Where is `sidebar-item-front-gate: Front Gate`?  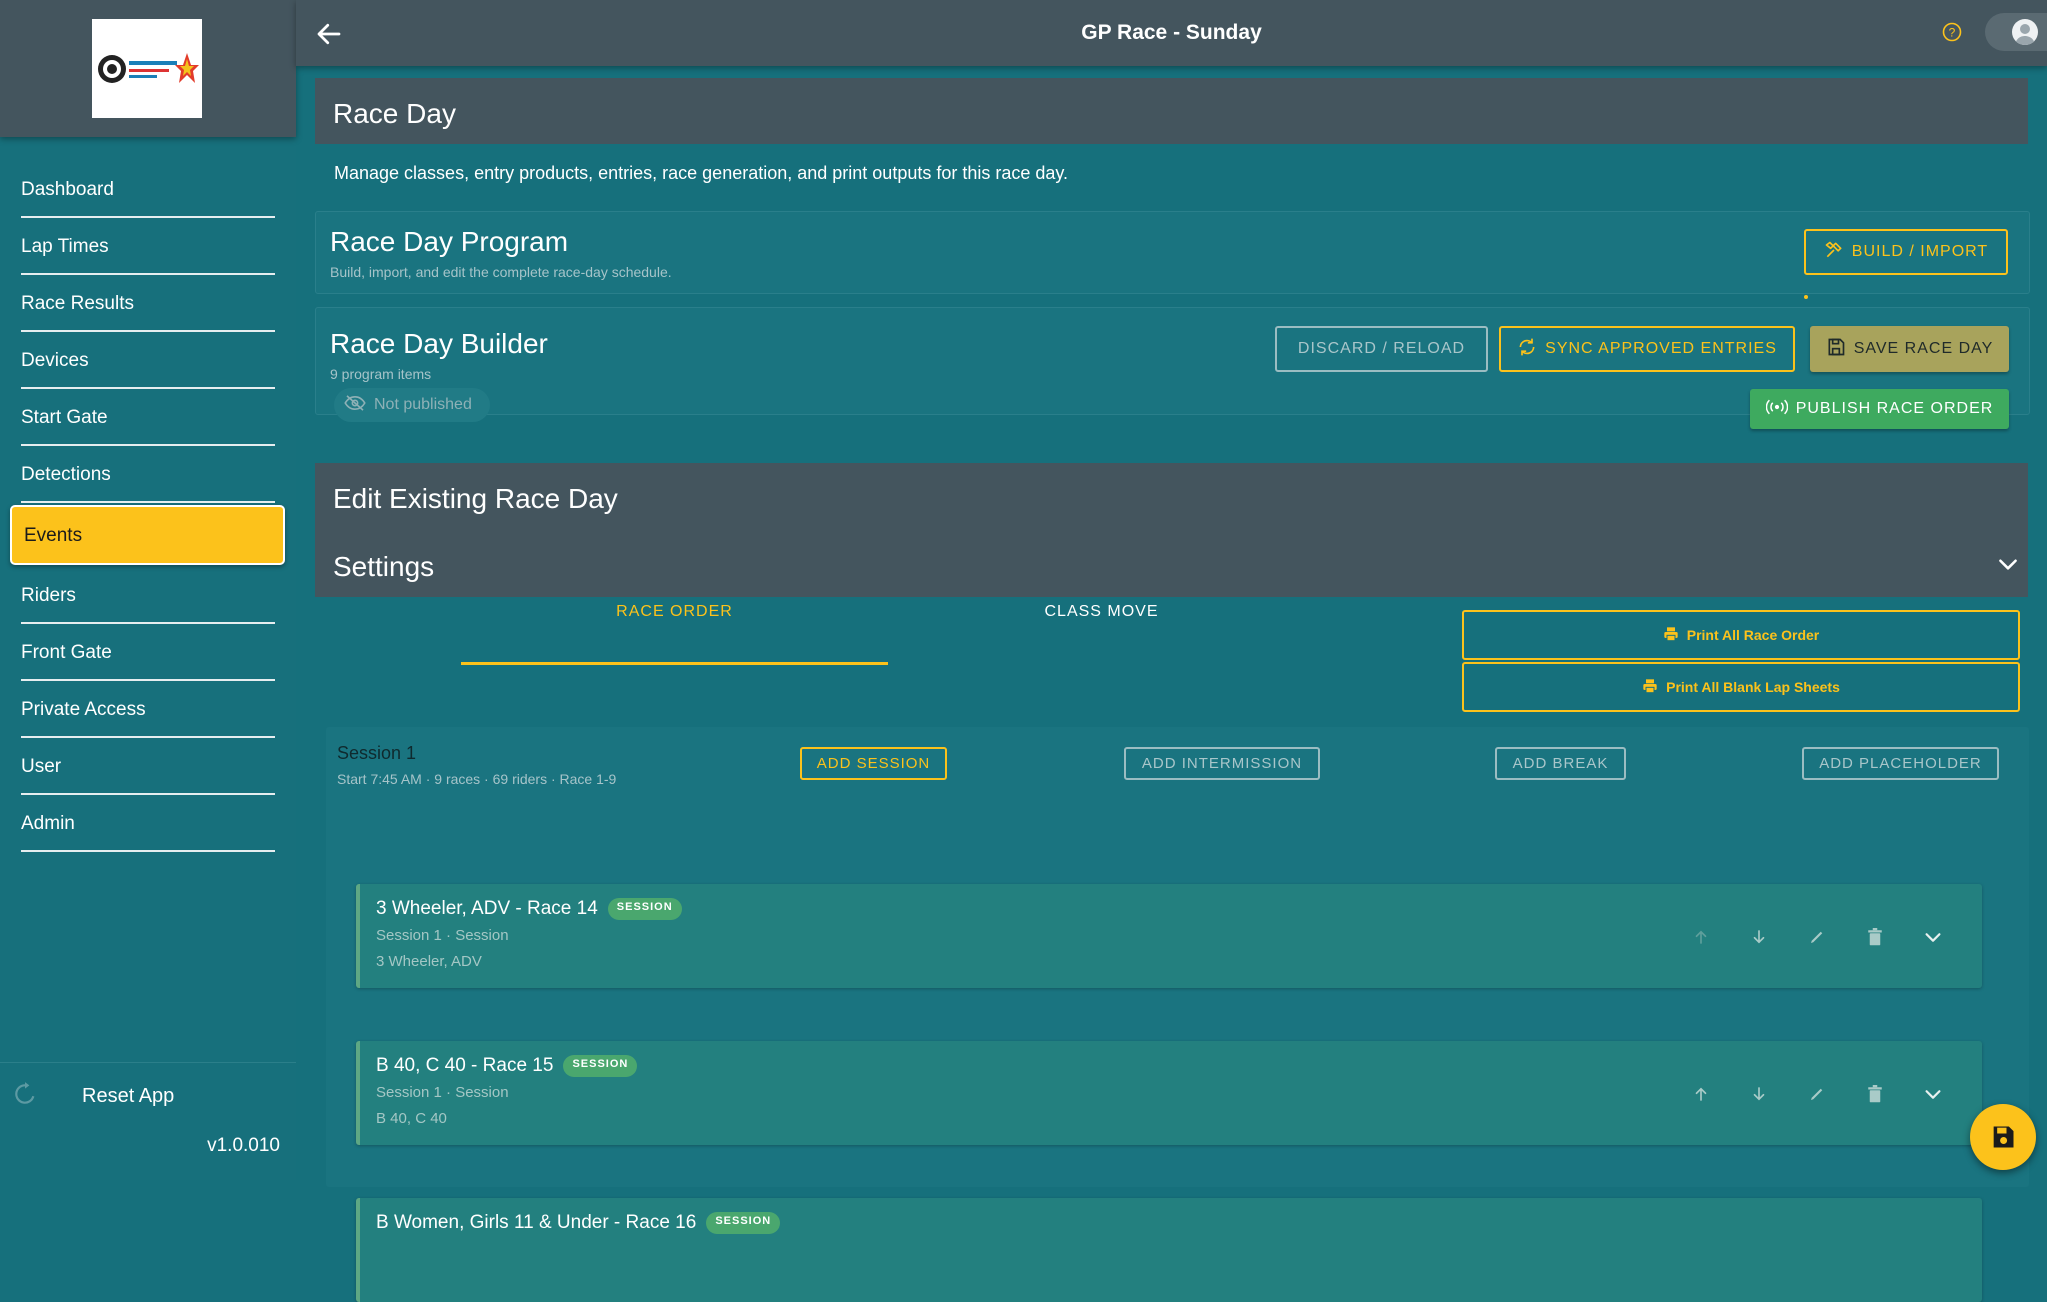 sidebar-item-front-gate: Front Gate is located at coordinates (148, 652).